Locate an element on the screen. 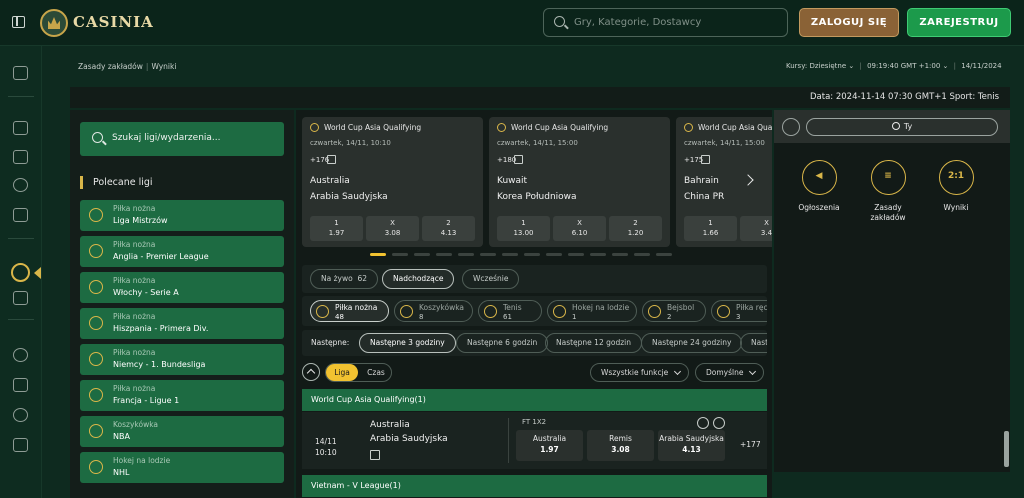 Image resolution: width=1024 pixels, height=498 pixels. search-input: Gry, Kategorie, Dostawcy is located at coordinates (665, 22).